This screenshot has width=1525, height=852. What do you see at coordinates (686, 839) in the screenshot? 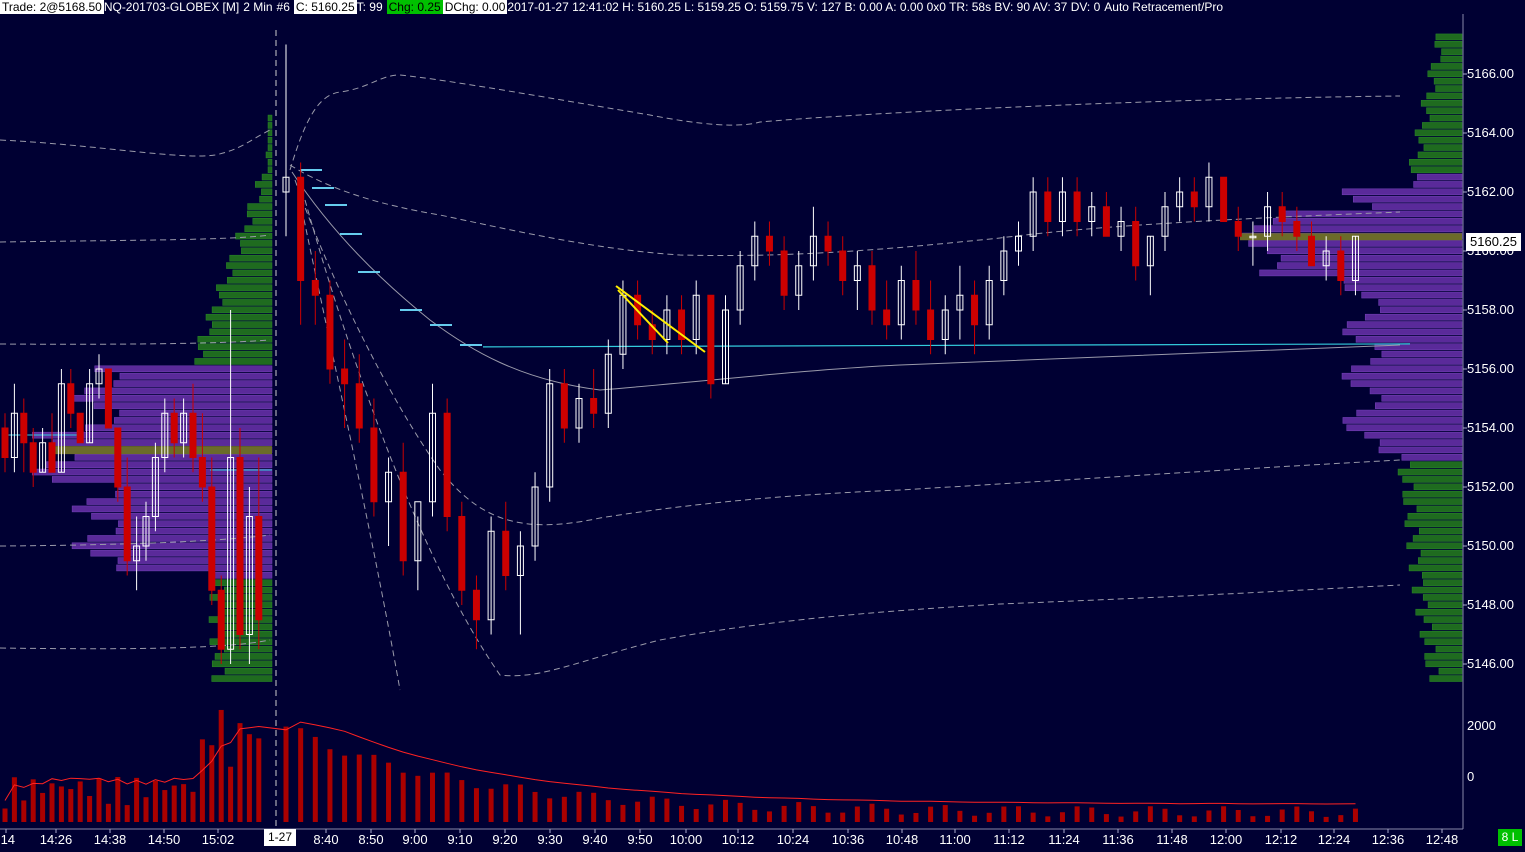
I see `time-tick-label: 10:00` at bounding box center [686, 839].